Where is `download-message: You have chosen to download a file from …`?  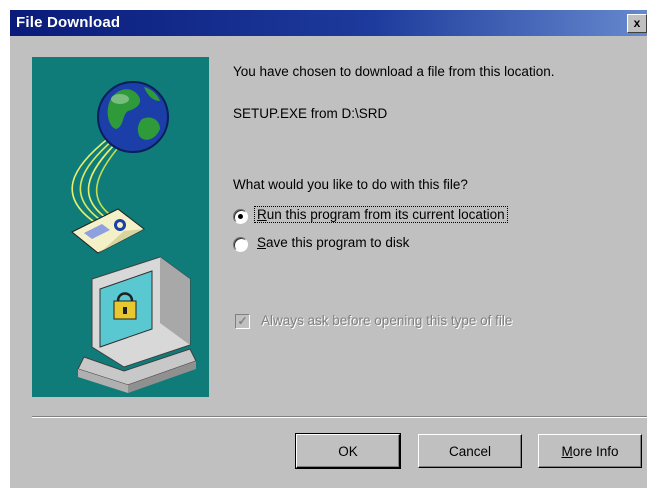 download-message: You have chosen to download a file from … is located at coordinates (394, 71).